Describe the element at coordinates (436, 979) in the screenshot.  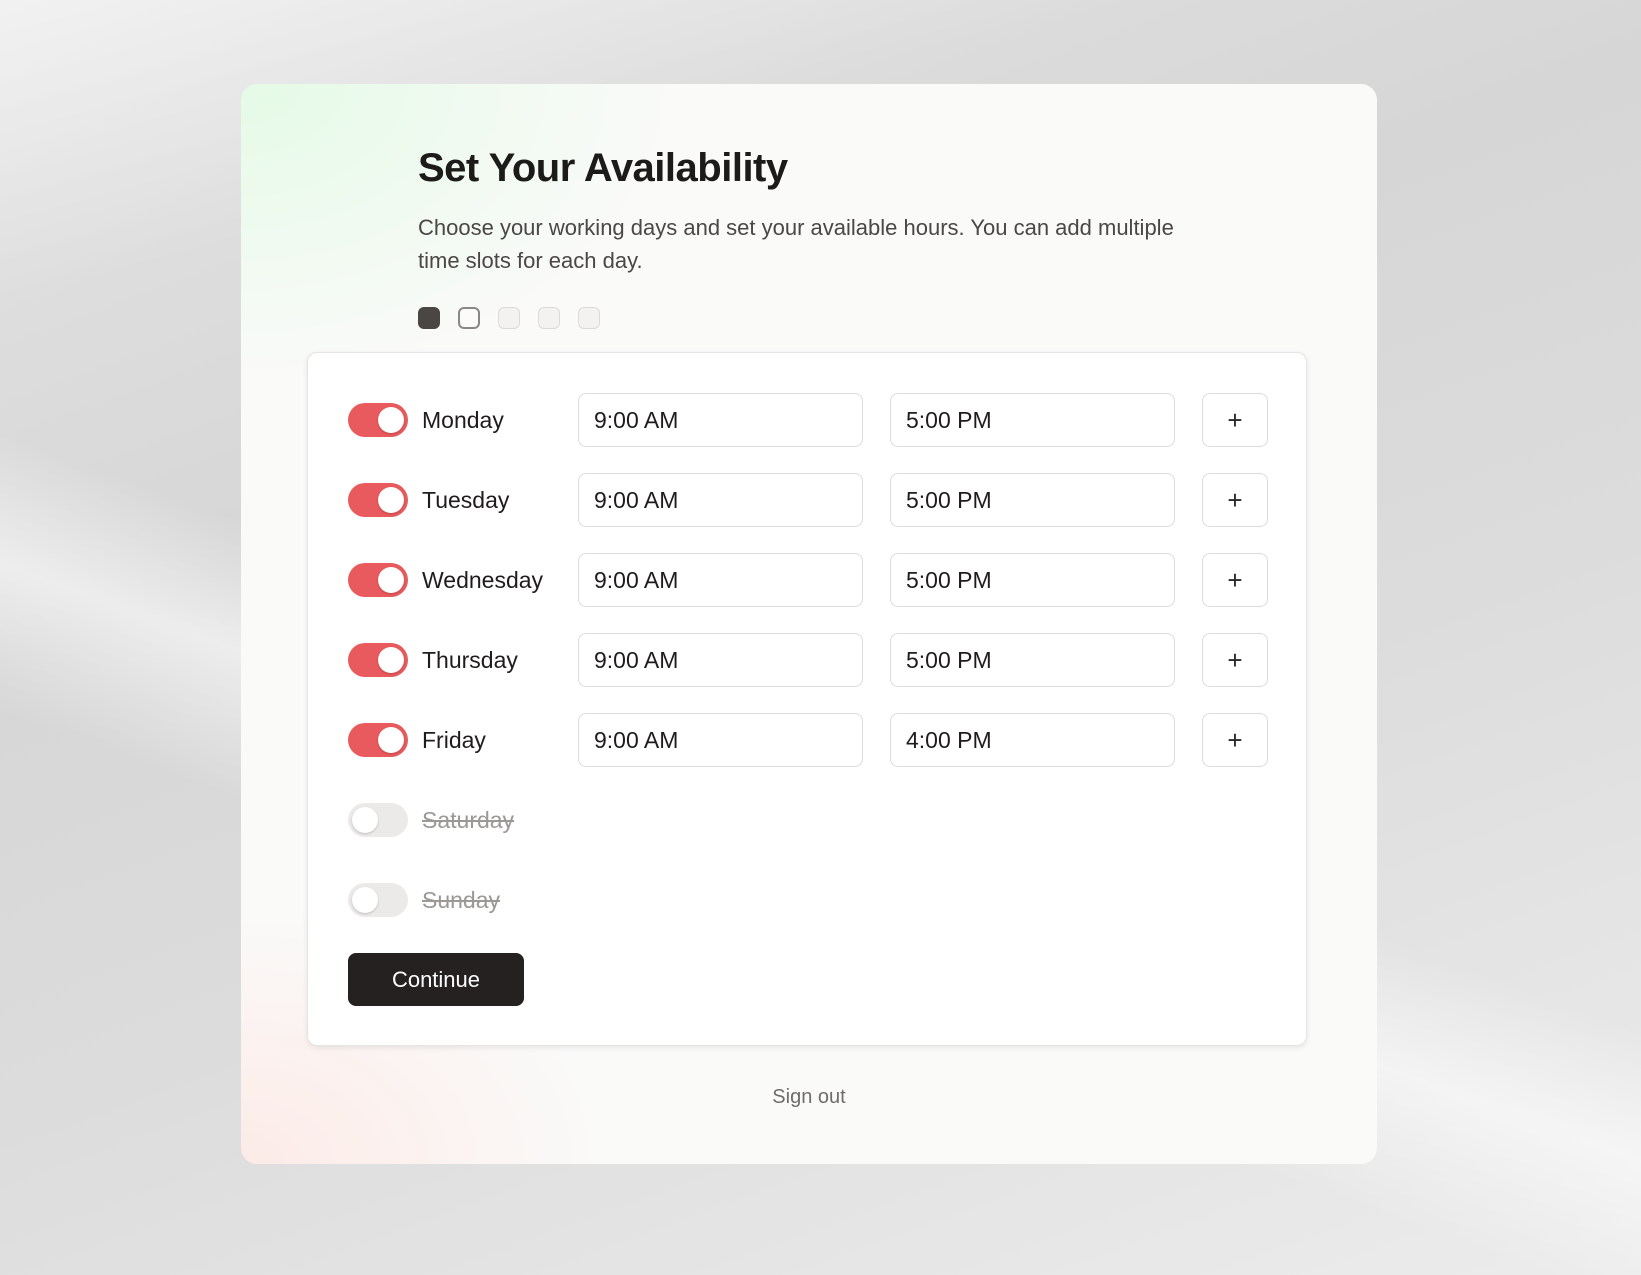
I see `continue-button: Continue` at that location.